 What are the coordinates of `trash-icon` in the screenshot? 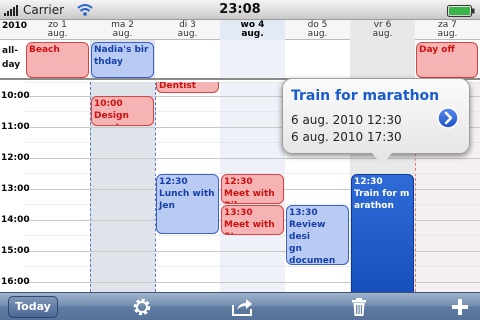 It's located at (359, 307).